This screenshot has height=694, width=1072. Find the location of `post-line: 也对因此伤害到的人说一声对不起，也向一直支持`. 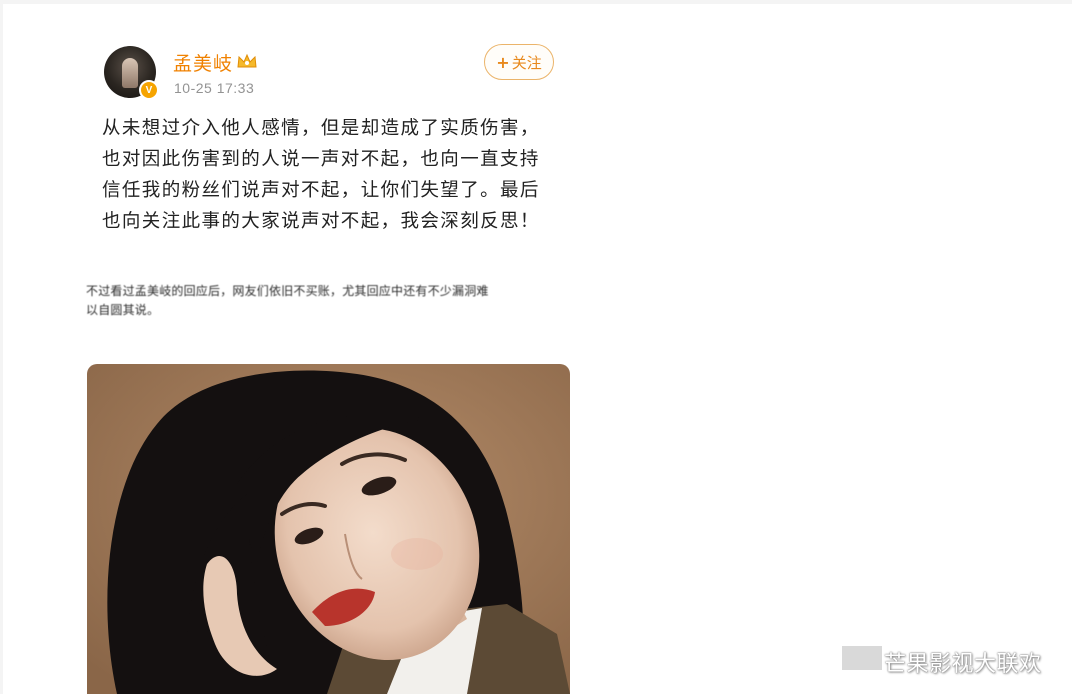

post-line: 也对因此伤害到的人说一声对不起，也向一直支持 is located at coordinates (321, 159).